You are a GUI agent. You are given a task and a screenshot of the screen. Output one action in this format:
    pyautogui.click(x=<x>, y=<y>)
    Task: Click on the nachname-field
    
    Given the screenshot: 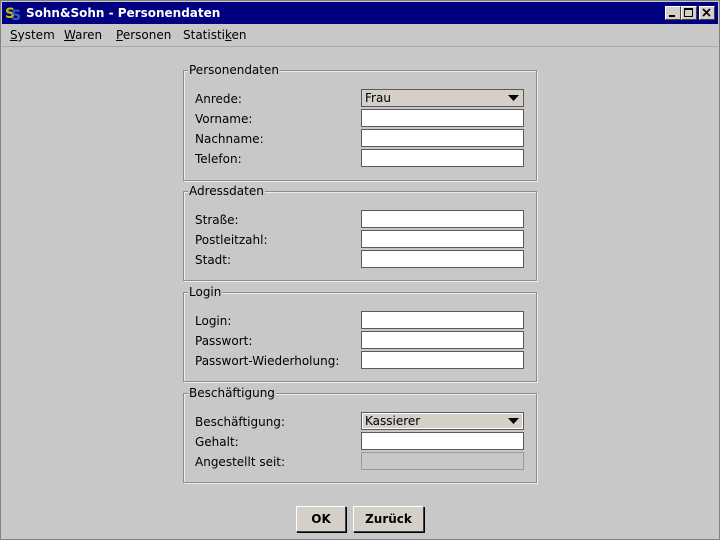 What is the action you would take?
    pyautogui.click(x=442, y=138)
    